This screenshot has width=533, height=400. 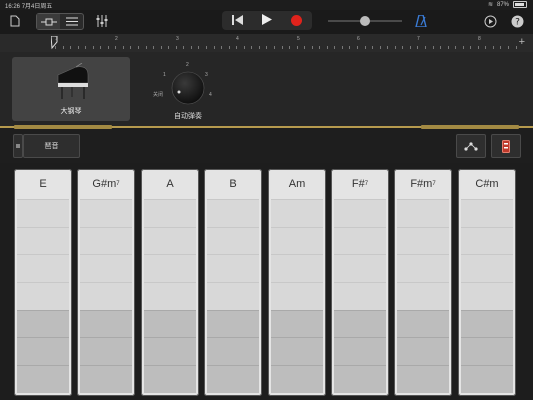 I want to click on record-icon, so click(x=297, y=20).